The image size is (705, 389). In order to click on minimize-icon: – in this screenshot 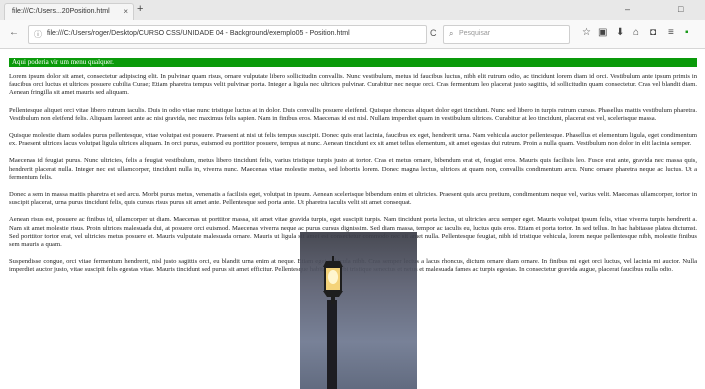, I will do `click(627, 9)`.